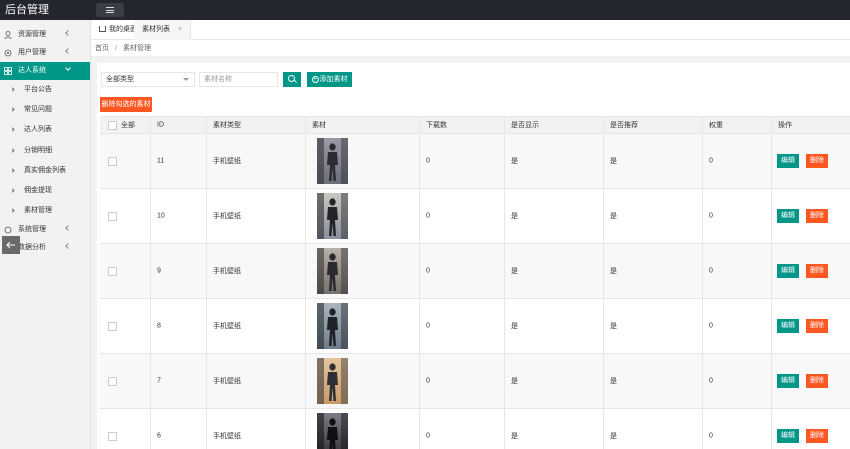  What do you see at coordinates (112, 125) in the screenshot?
I see `select-all-checkbox` at bounding box center [112, 125].